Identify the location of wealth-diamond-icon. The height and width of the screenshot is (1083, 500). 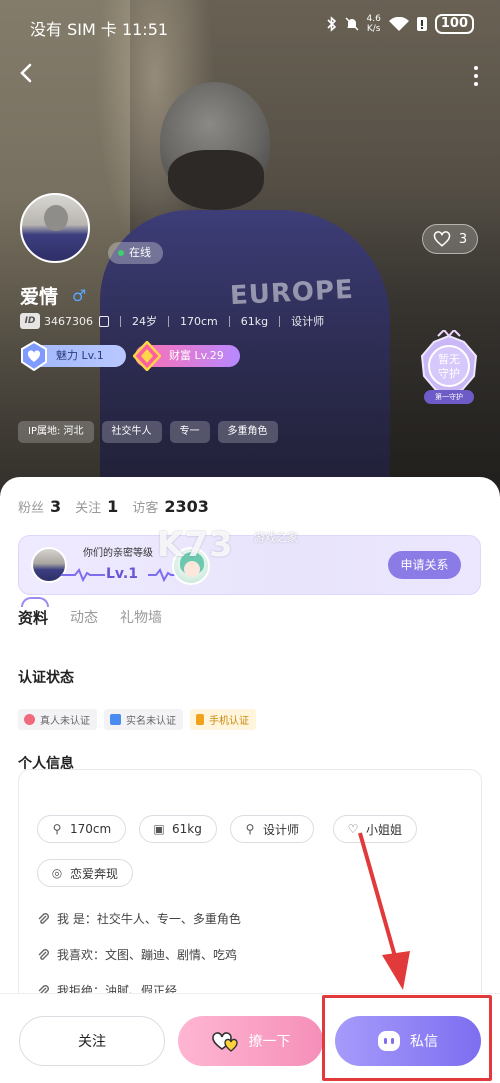
(147, 356).